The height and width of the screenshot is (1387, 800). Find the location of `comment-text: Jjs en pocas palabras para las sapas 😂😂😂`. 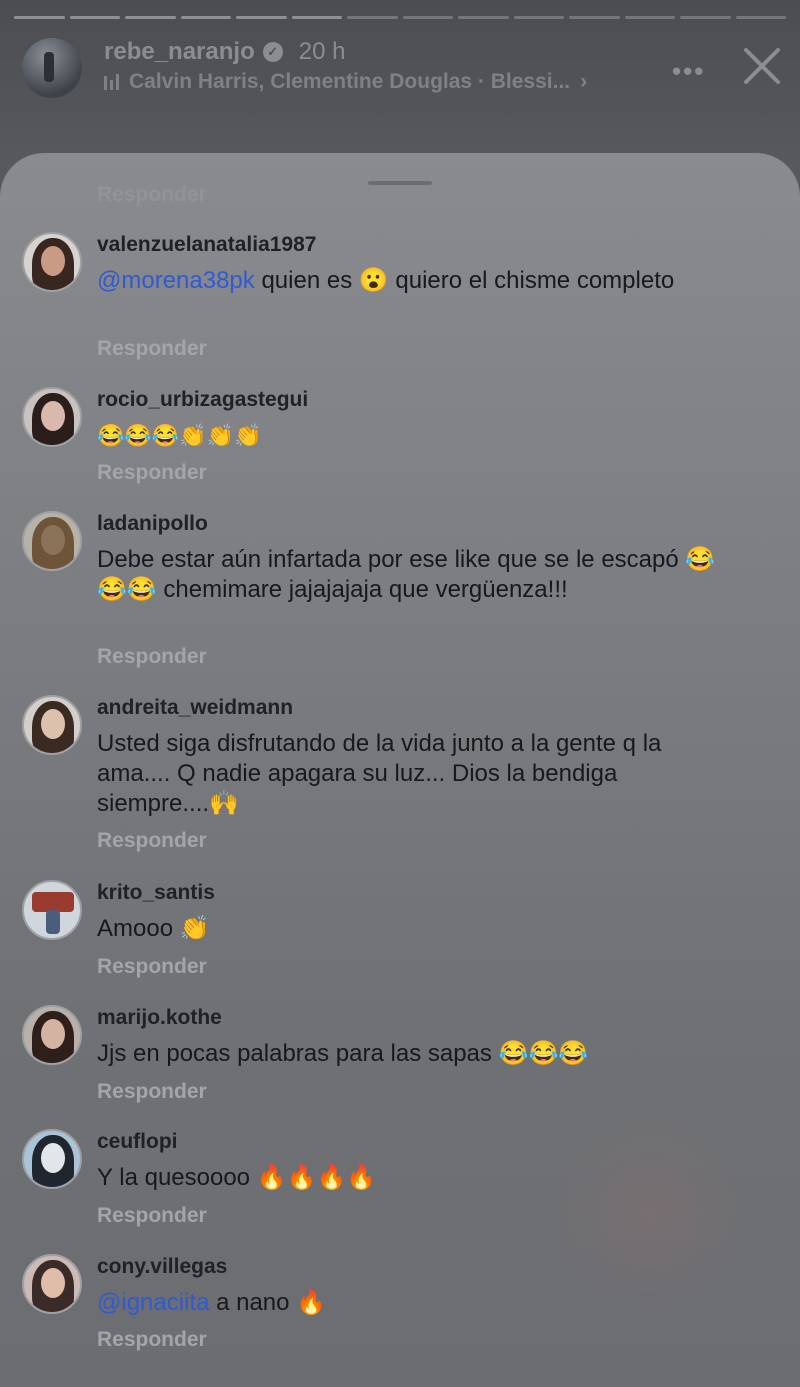

comment-text: Jjs en pocas palabras para las sapas 😂😂😂 is located at coordinates (343, 1053).